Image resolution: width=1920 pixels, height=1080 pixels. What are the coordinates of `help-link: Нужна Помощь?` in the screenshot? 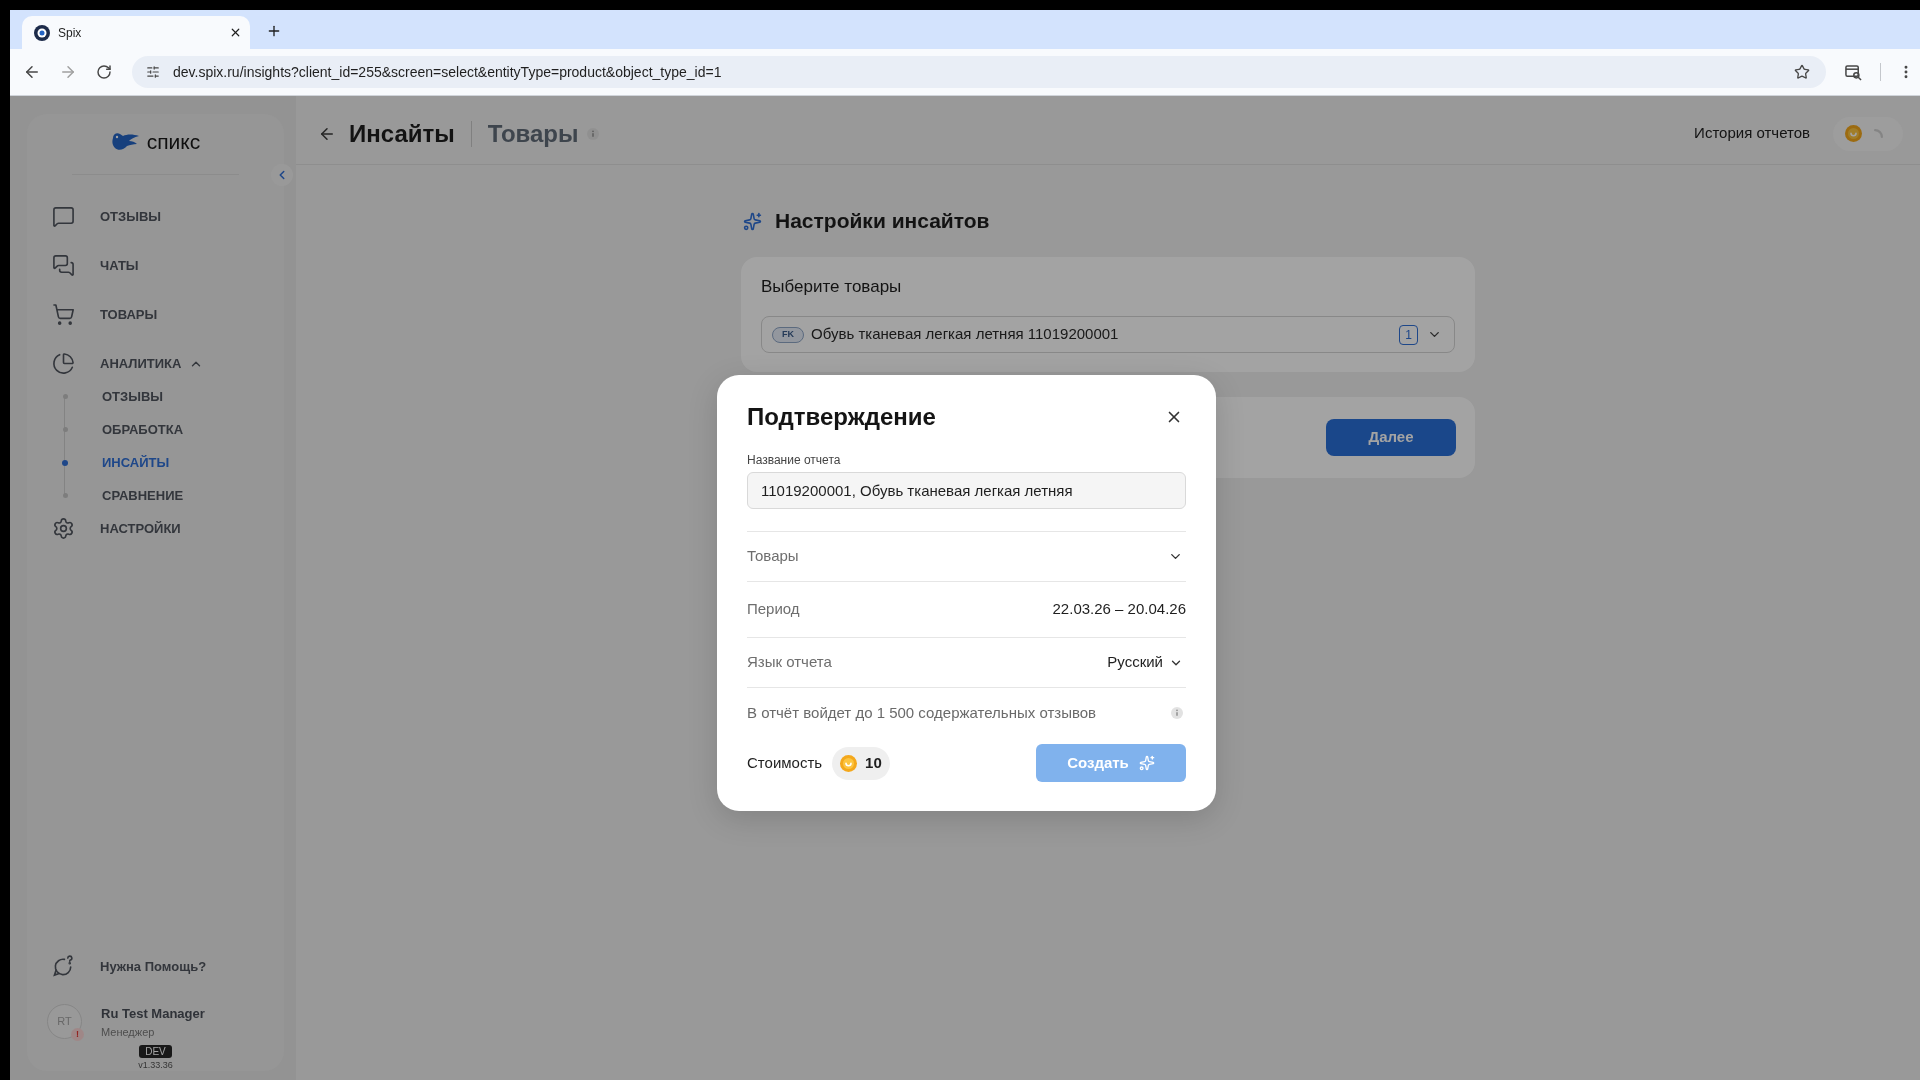 It's located at (129, 966).